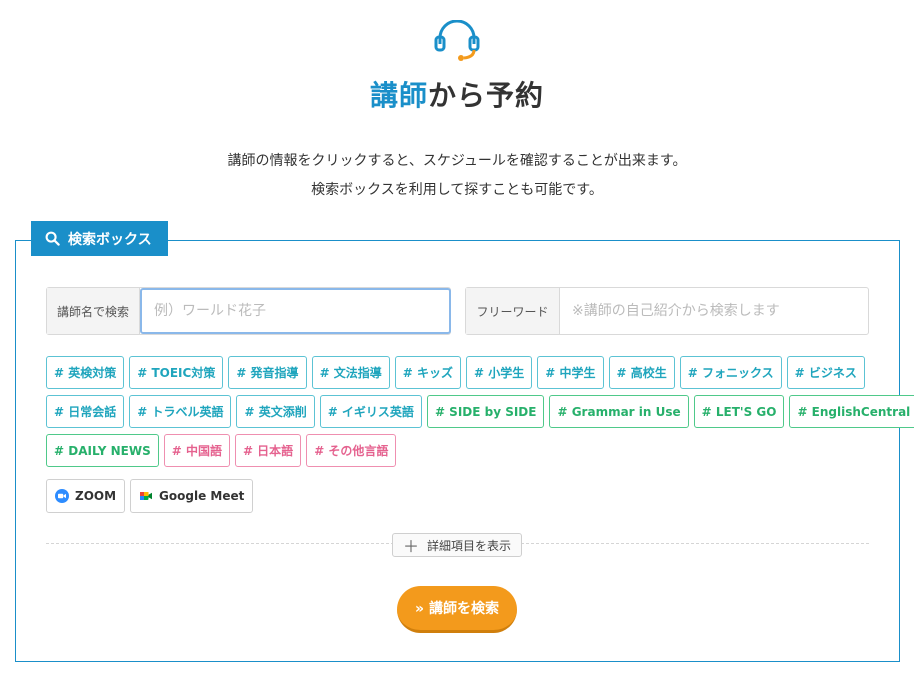 This screenshot has height=678, width=914. I want to click on tag-kids: # キッズ, so click(428, 372).